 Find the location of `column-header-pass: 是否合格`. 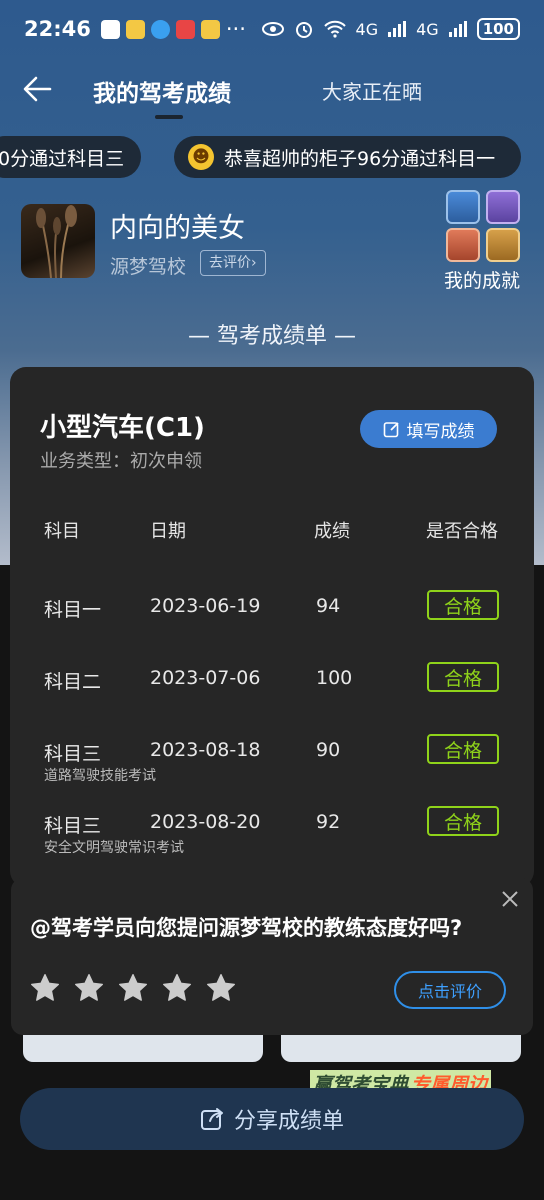

column-header-pass: 是否合格 is located at coordinates (462, 531).